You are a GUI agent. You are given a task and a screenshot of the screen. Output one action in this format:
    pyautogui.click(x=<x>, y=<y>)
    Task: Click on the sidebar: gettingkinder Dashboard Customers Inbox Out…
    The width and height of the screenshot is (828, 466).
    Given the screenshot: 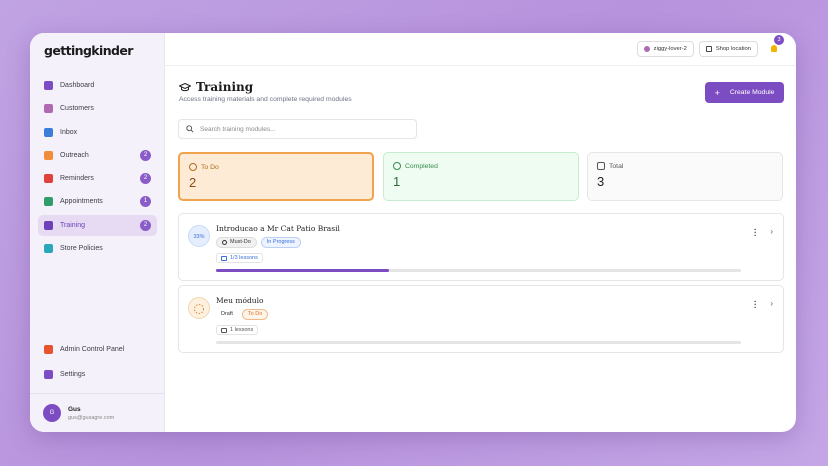 What is the action you would take?
    pyautogui.click(x=97, y=232)
    